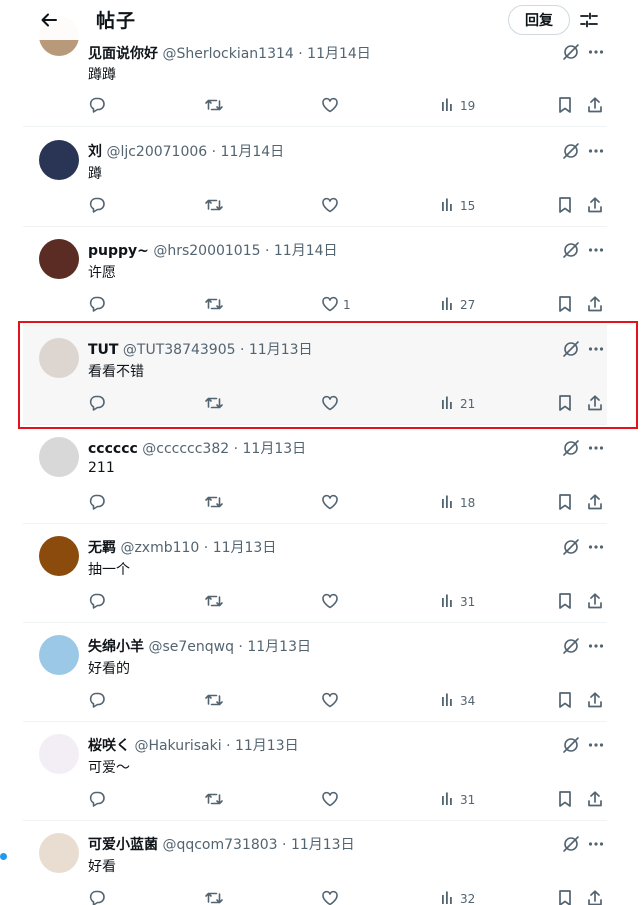 The image size is (644, 905). Describe the element at coordinates (219, 845) in the screenshot. I see `user-handle: @qqcom731803` at that location.